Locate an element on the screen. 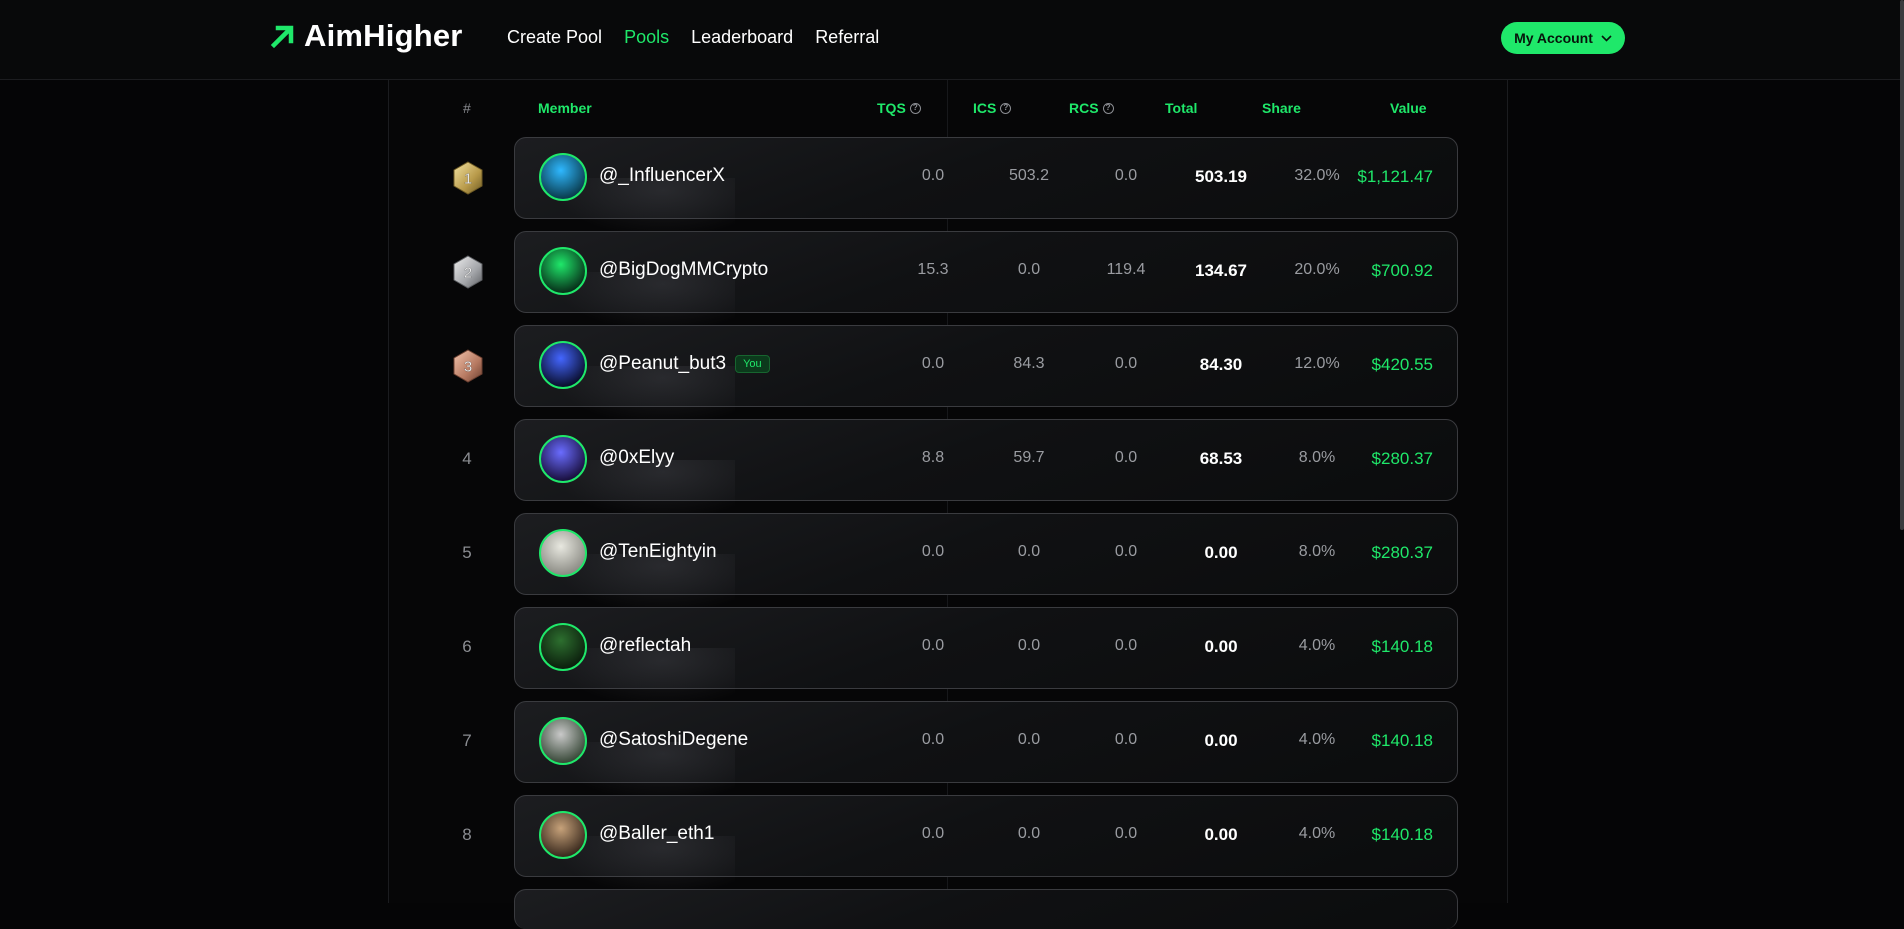 The height and width of the screenshot is (929, 1904). my-account-button: My Account is located at coordinates (1563, 38).